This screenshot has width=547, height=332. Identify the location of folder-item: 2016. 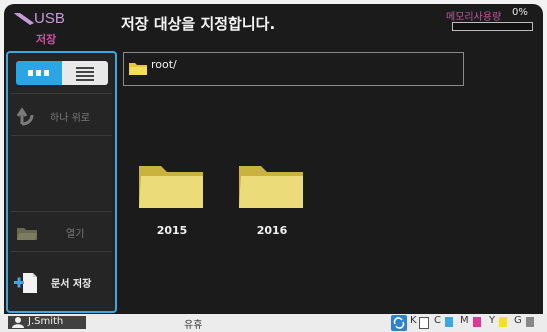
(272, 202).